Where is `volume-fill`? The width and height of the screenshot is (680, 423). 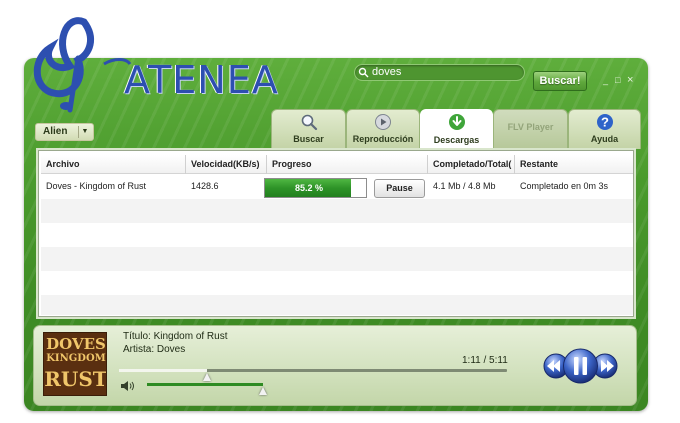 volume-fill is located at coordinates (205, 384).